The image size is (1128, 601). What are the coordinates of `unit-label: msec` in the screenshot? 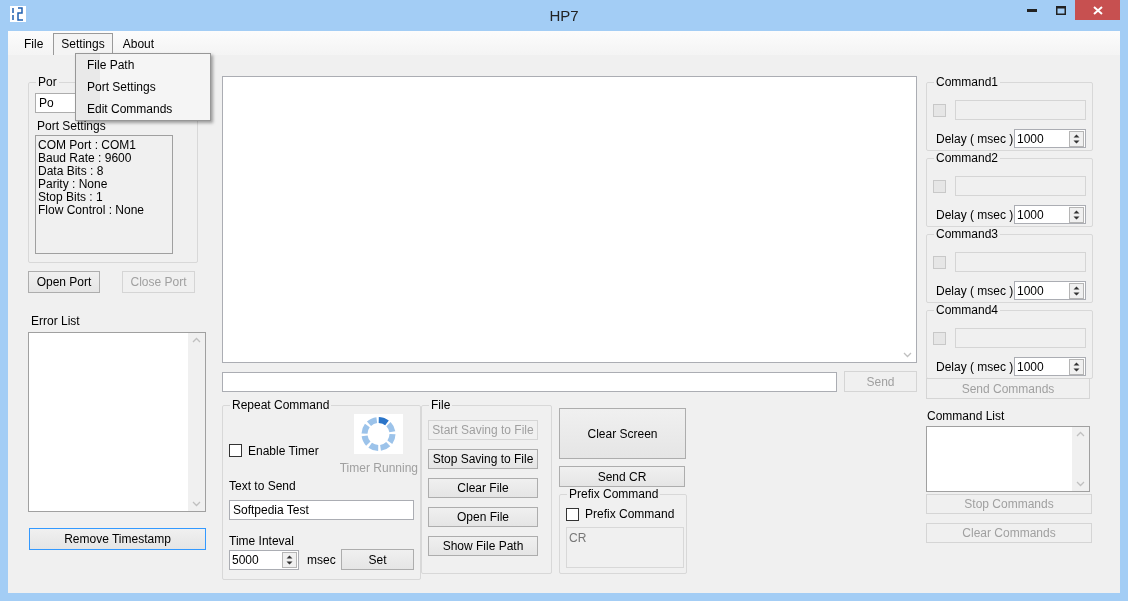 It's located at (321, 559).